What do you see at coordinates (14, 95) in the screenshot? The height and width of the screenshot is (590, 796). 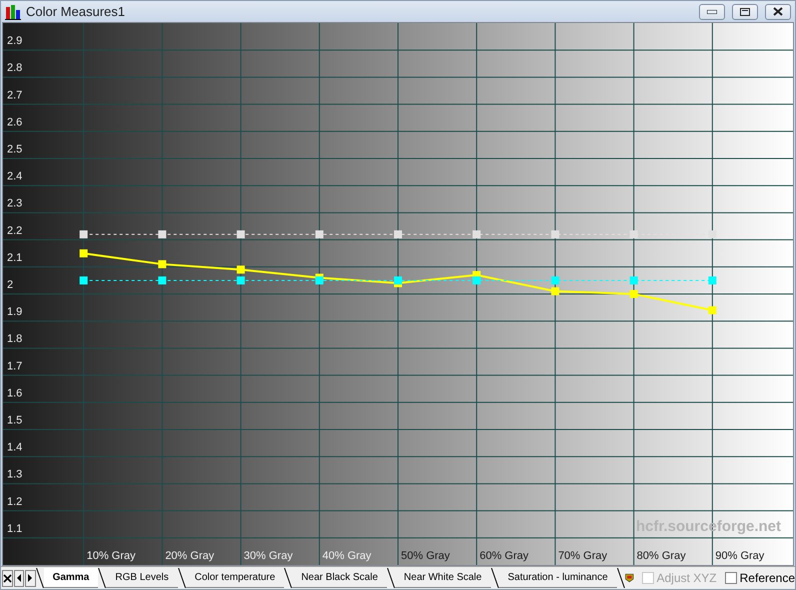 I see `y-tick-label: 2.7` at bounding box center [14, 95].